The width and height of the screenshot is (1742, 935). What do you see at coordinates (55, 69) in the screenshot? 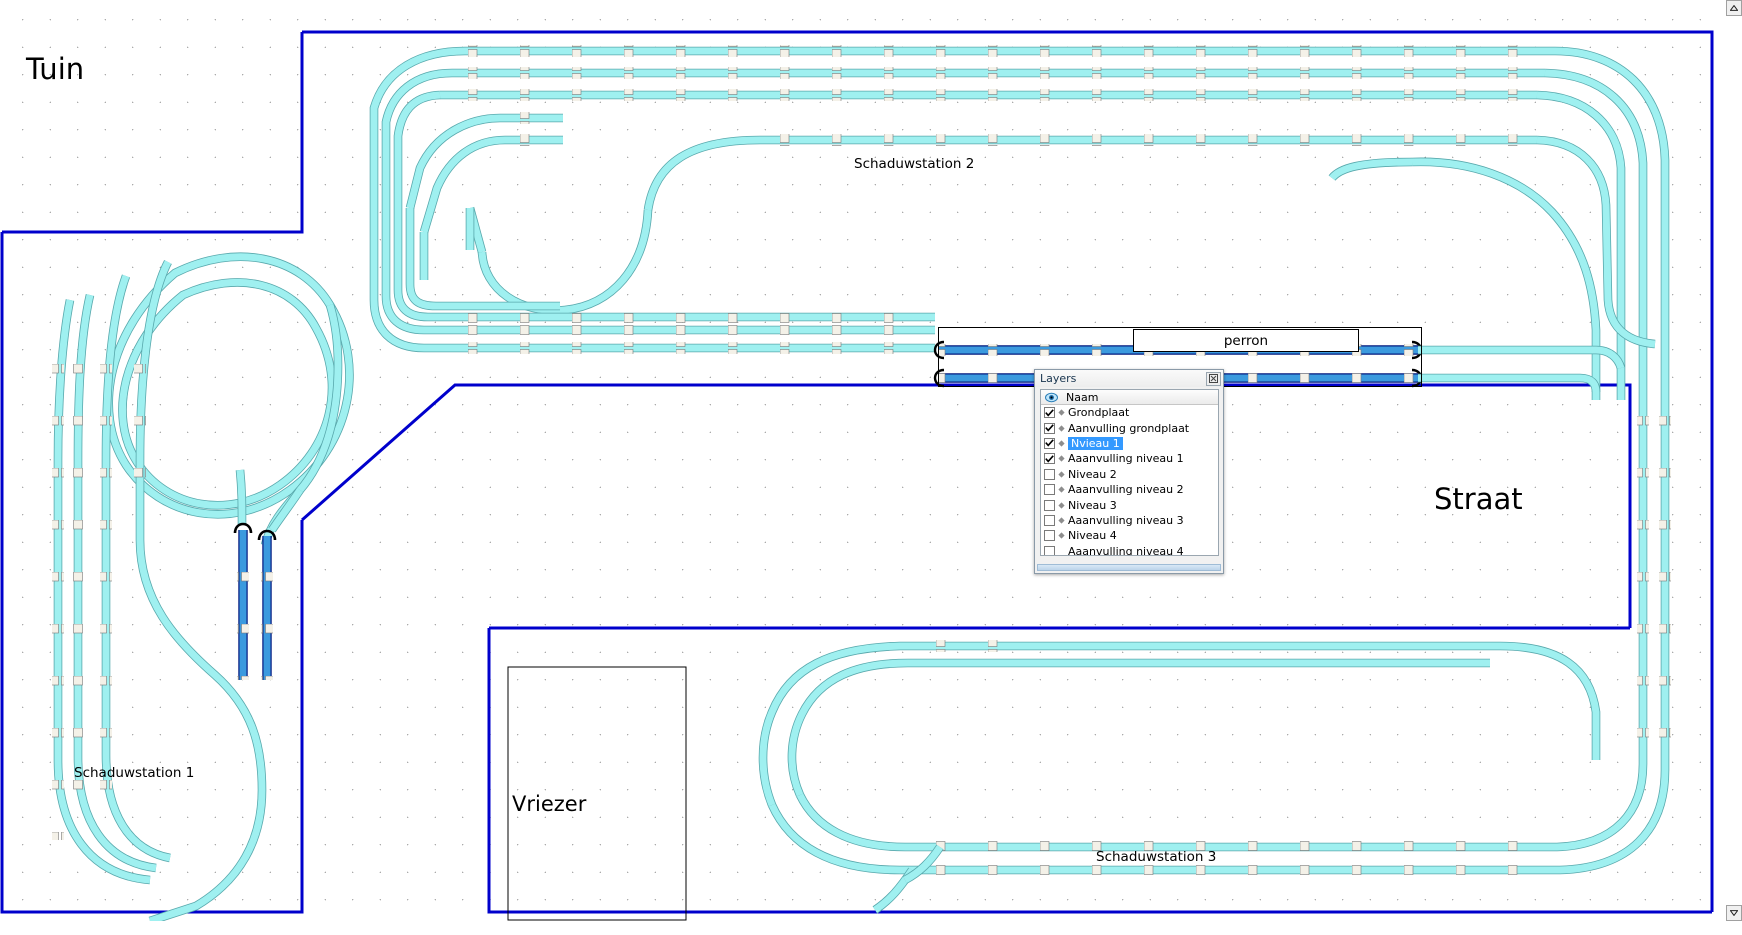
I see `label-tuin: Tuin` at bounding box center [55, 69].